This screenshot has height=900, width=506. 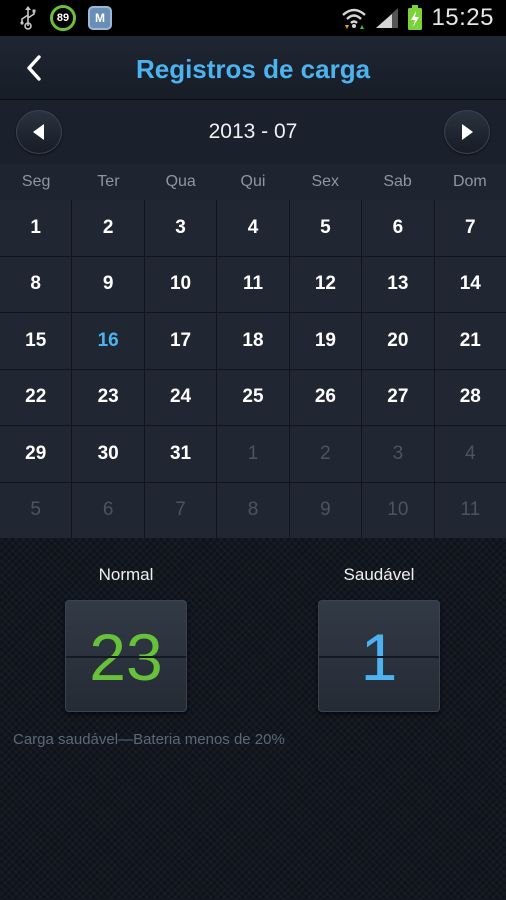 What do you see at coordinates (253, 284) in the screenshot?
I see `calendar-day: 11` at bounding box center [253, 284].